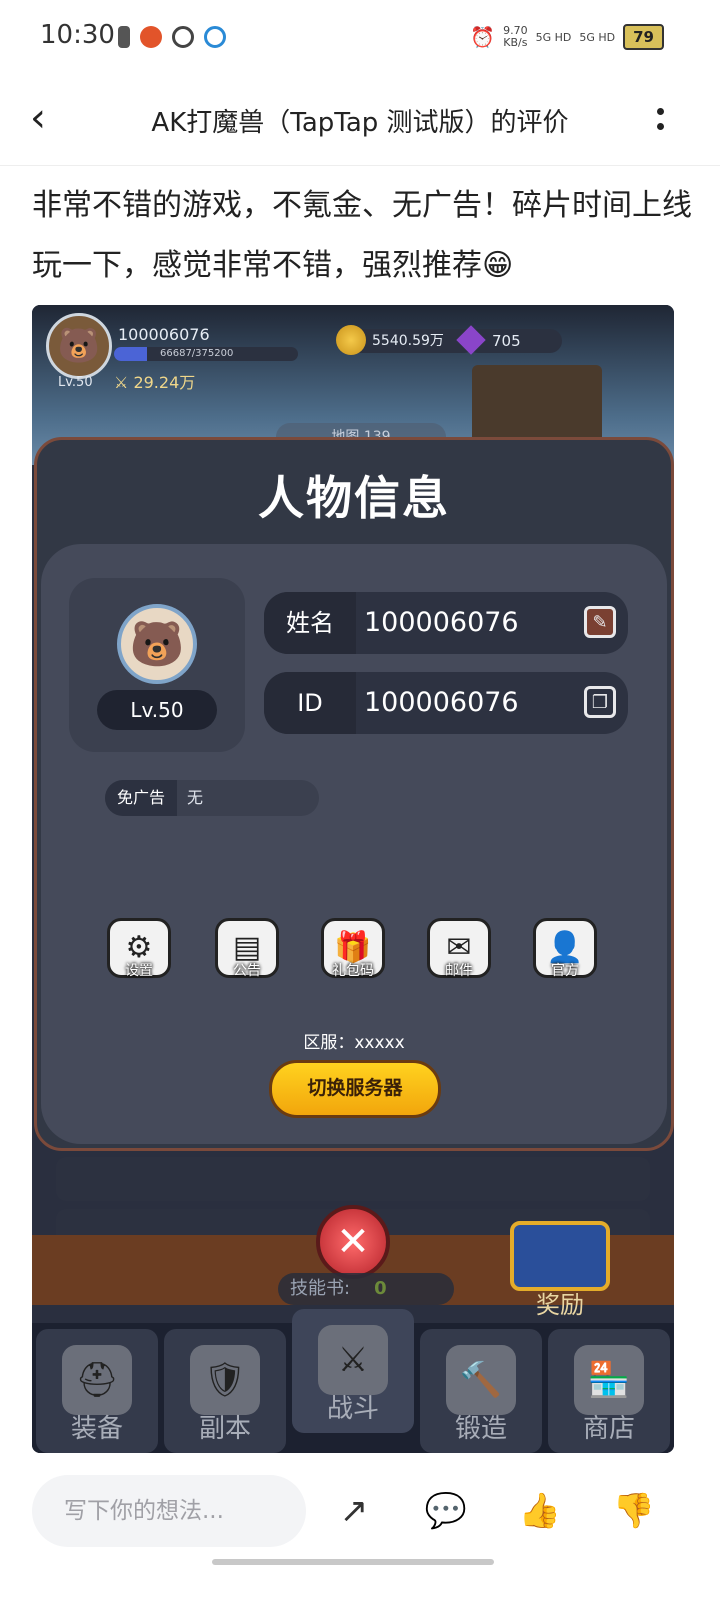  What do you see at coordinates (600, 622) in the screenshot?
I see `edit-icon: ✎` at bounding box center [600, 622].